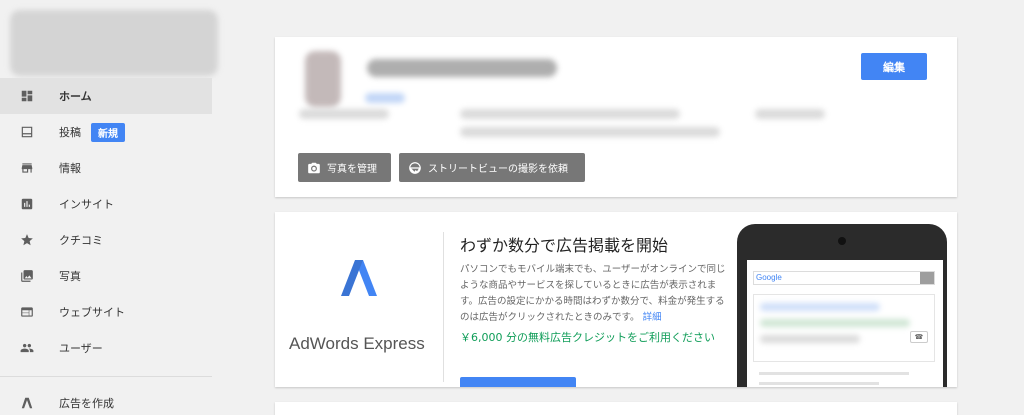 The width and height of the screenshot is (1024, 415). I want to click on adwords-icon, so click(27, 403).